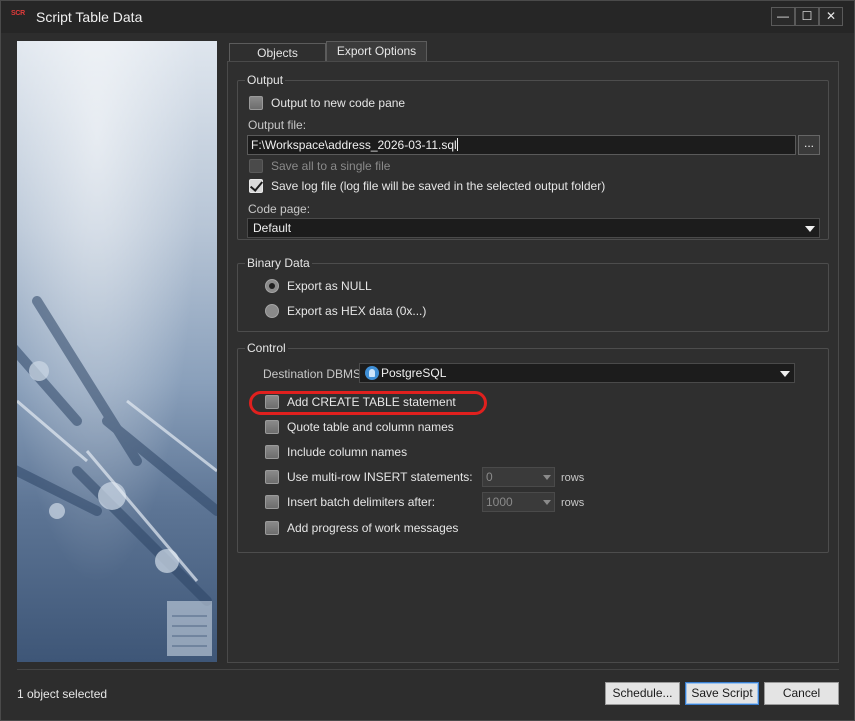 The height and width of the screenshot is (721, 855). What do you see at coordinates (331, 166) in the screenshot?
I see `save-single-file-label: Save all to a single file` at bounding box center [331, 166].